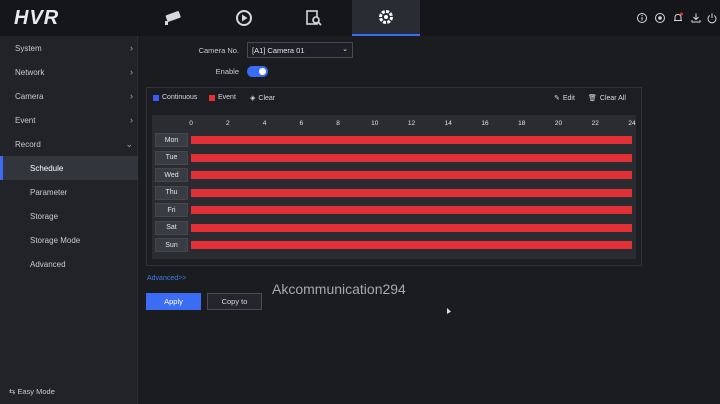 The height and width of the screenshot is (404, 720). I want to click on sidebar-item-label: Parameter, so click(49, 192).